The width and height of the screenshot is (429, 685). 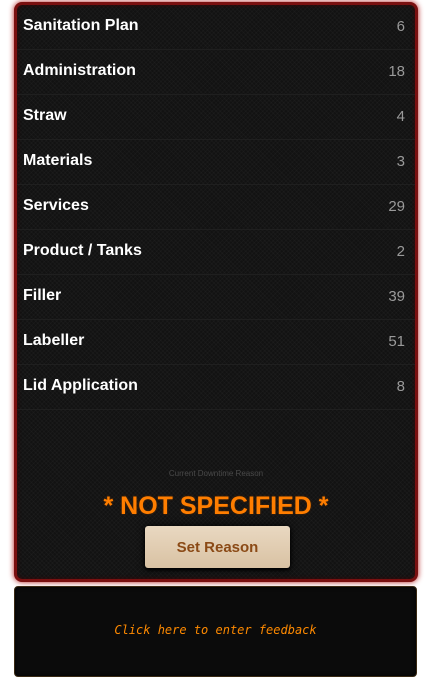 What do you see at coordinates (217, 547) in the screenshot?
I see `set-reason-button: Set Reason` at bounding box center [217, 547].